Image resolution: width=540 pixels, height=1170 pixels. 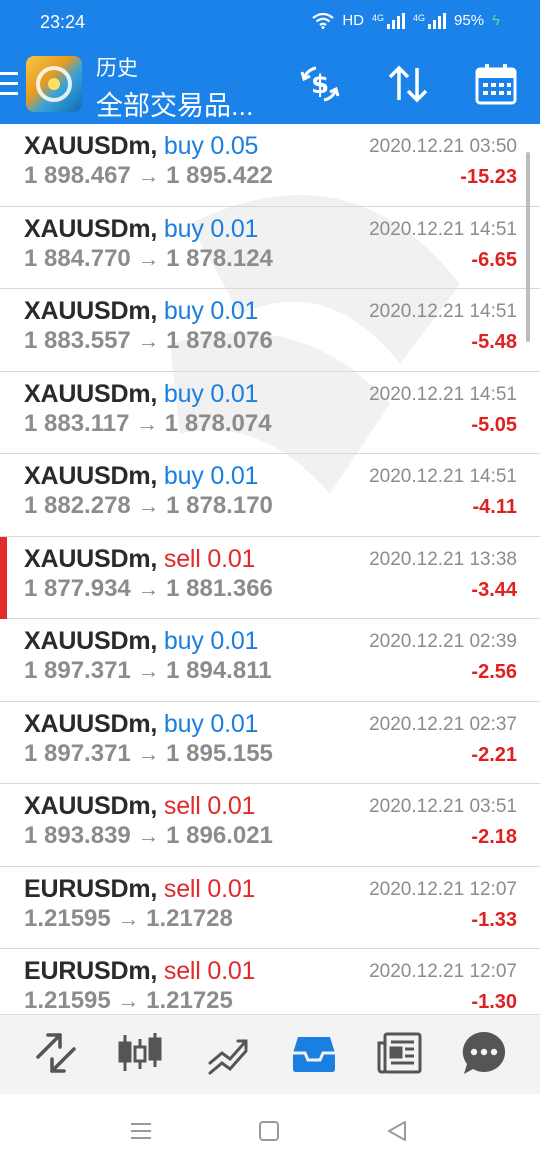 What do you see at coordinates (3, 577) in the screenshot?
I see `selected-marker` at bounding box center [3, 577].